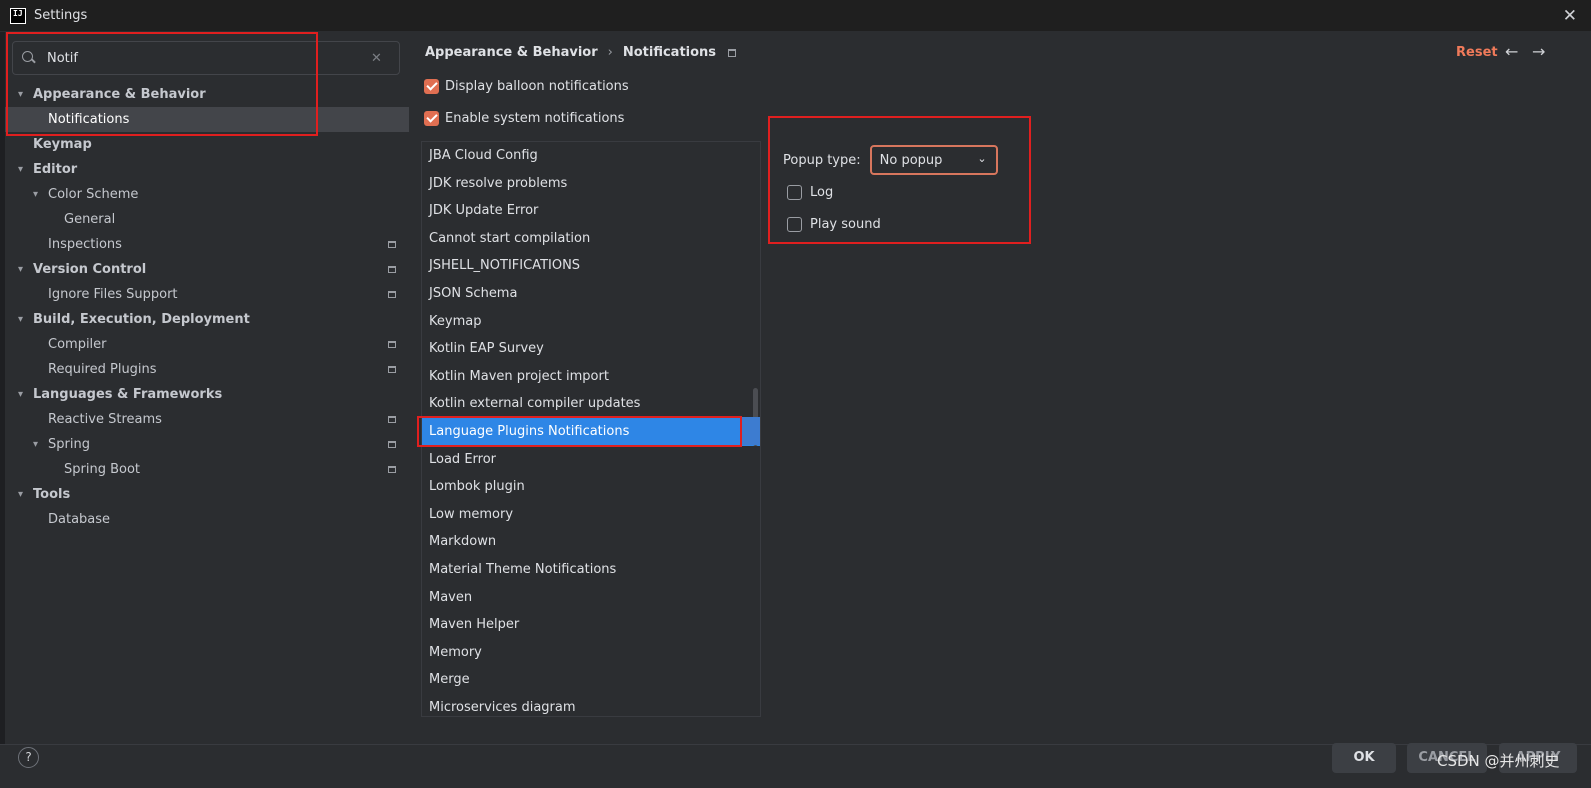 This screenshot has height=788, width=1591. What do you see at coordinates (591, 515) in the screenshot?
I see `list-item: Low memory` at bounding box center [591, 515].